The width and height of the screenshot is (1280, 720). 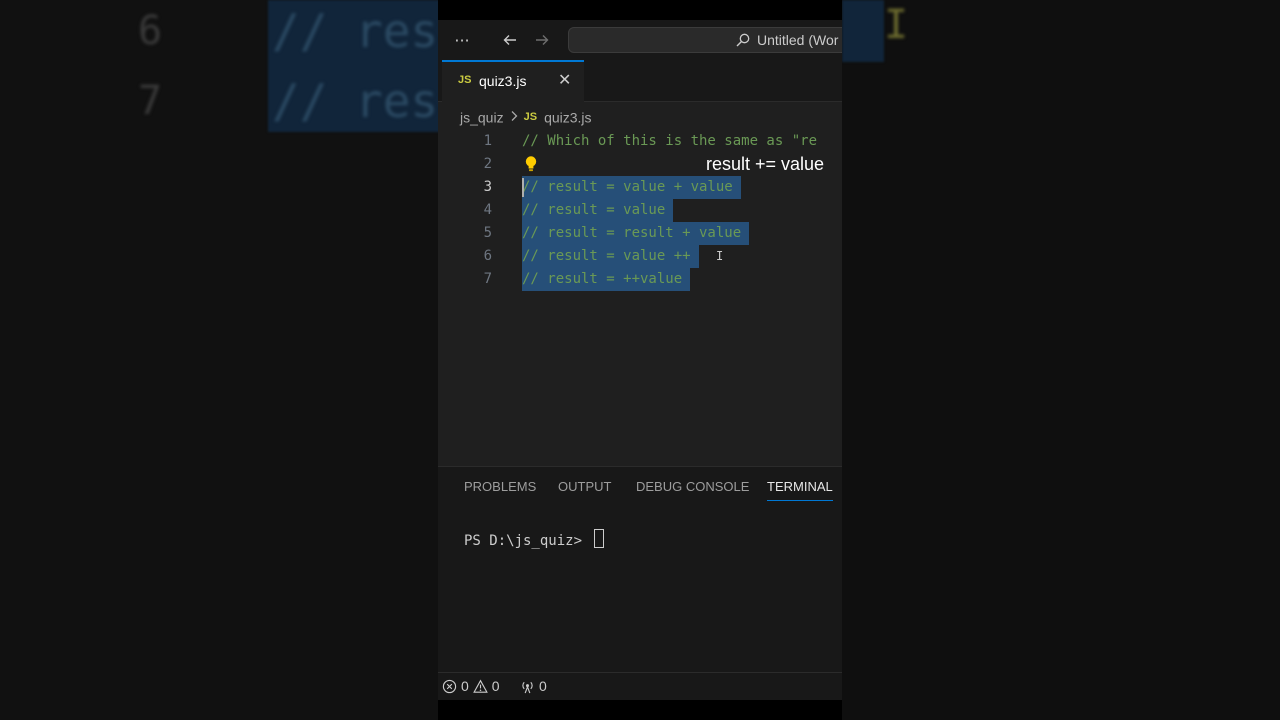 I want to click on code-line: 1 // Which of this is the same as "re, so click(x=640, y=141).